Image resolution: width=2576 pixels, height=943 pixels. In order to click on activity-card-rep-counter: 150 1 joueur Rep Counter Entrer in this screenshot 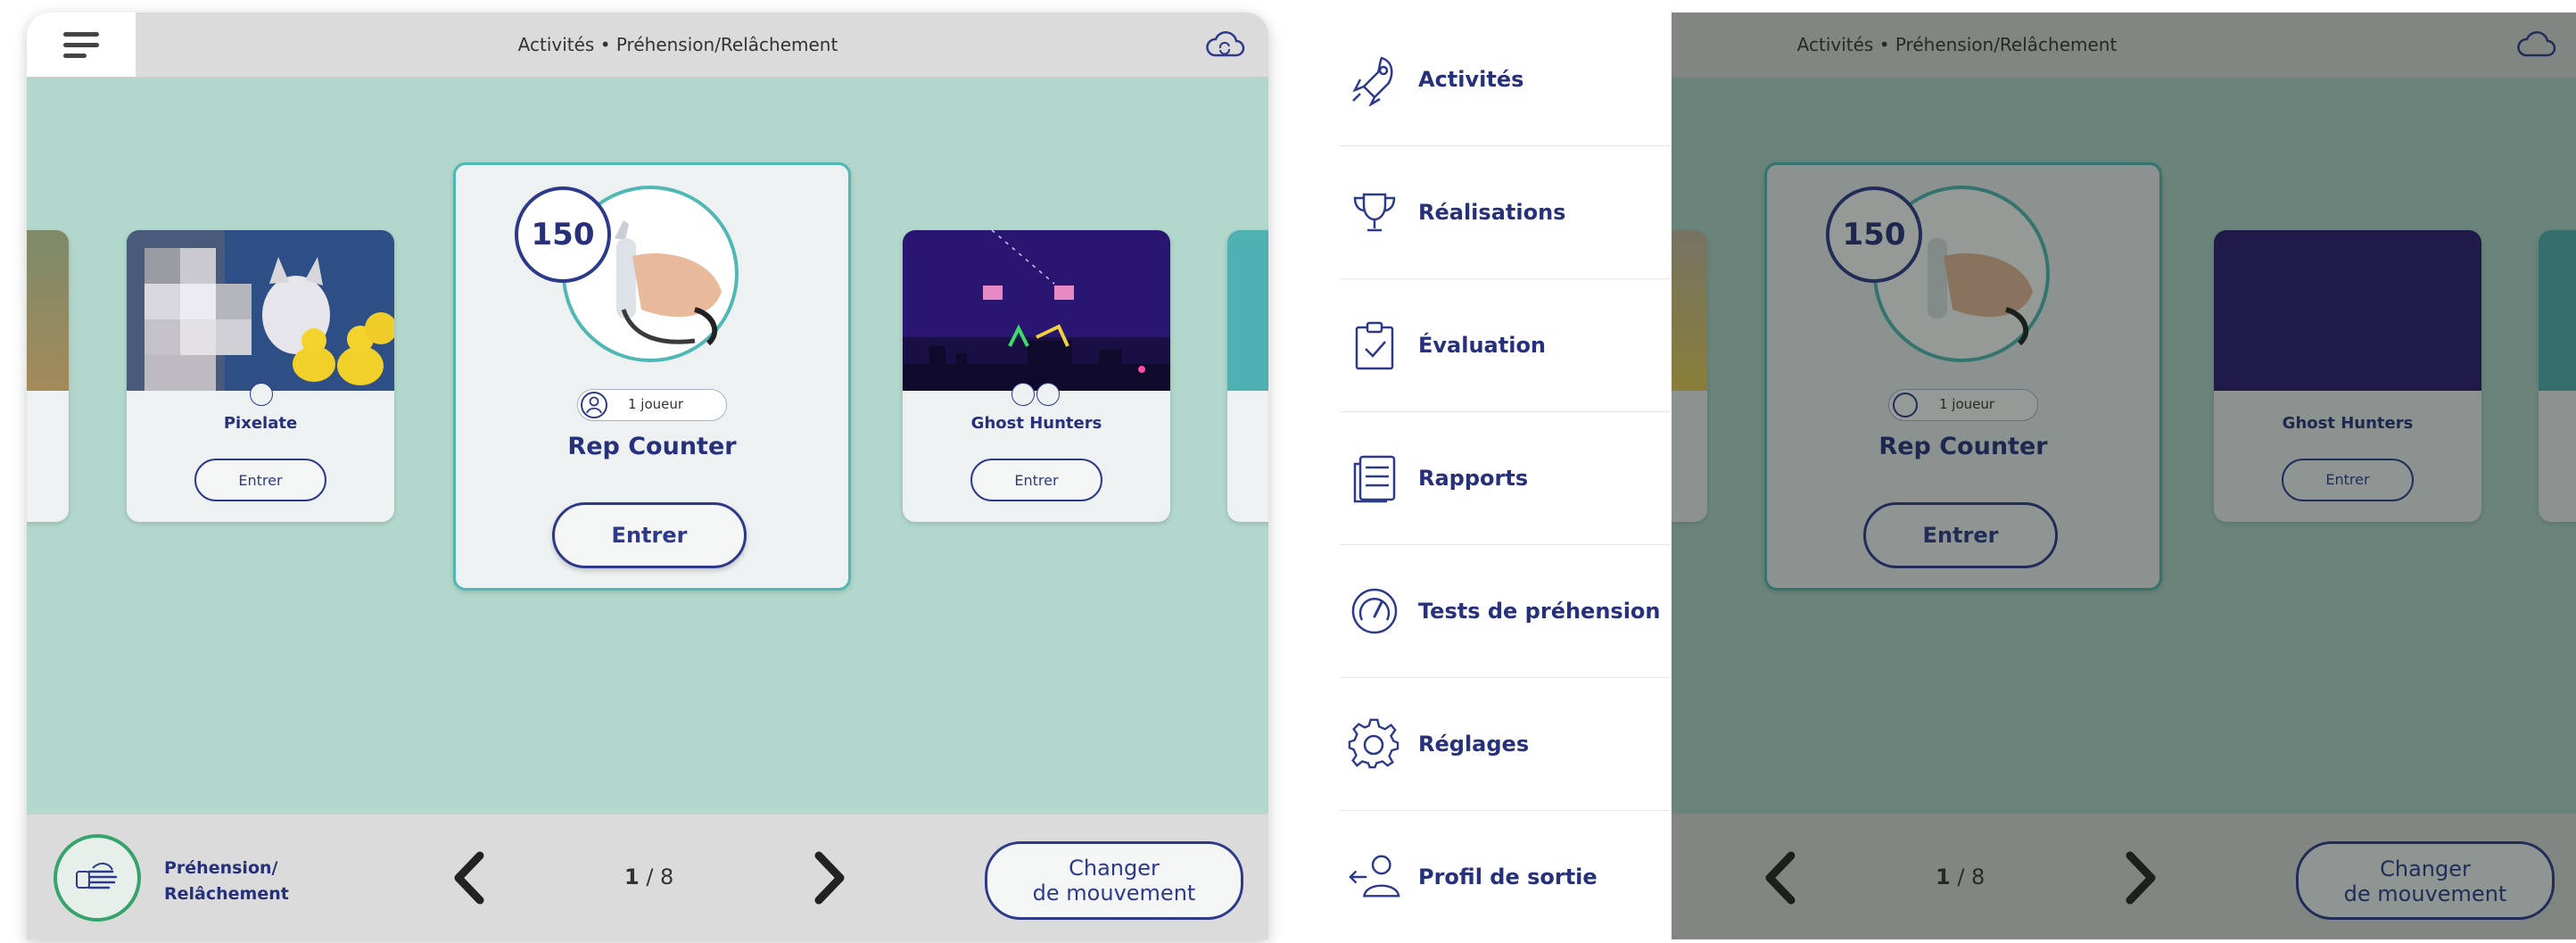, I will do `click(652, 376)`.